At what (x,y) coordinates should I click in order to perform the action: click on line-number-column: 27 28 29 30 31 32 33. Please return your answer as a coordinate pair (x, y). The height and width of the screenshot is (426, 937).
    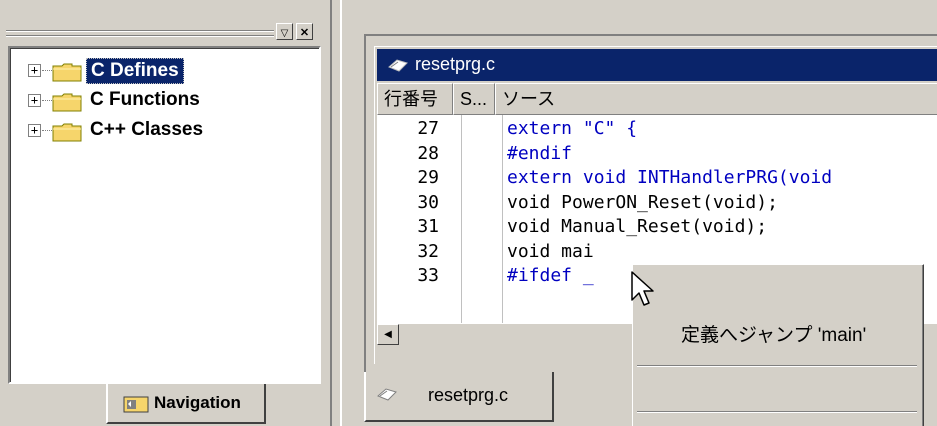
    Looking at the image, I should click on (419, 220).